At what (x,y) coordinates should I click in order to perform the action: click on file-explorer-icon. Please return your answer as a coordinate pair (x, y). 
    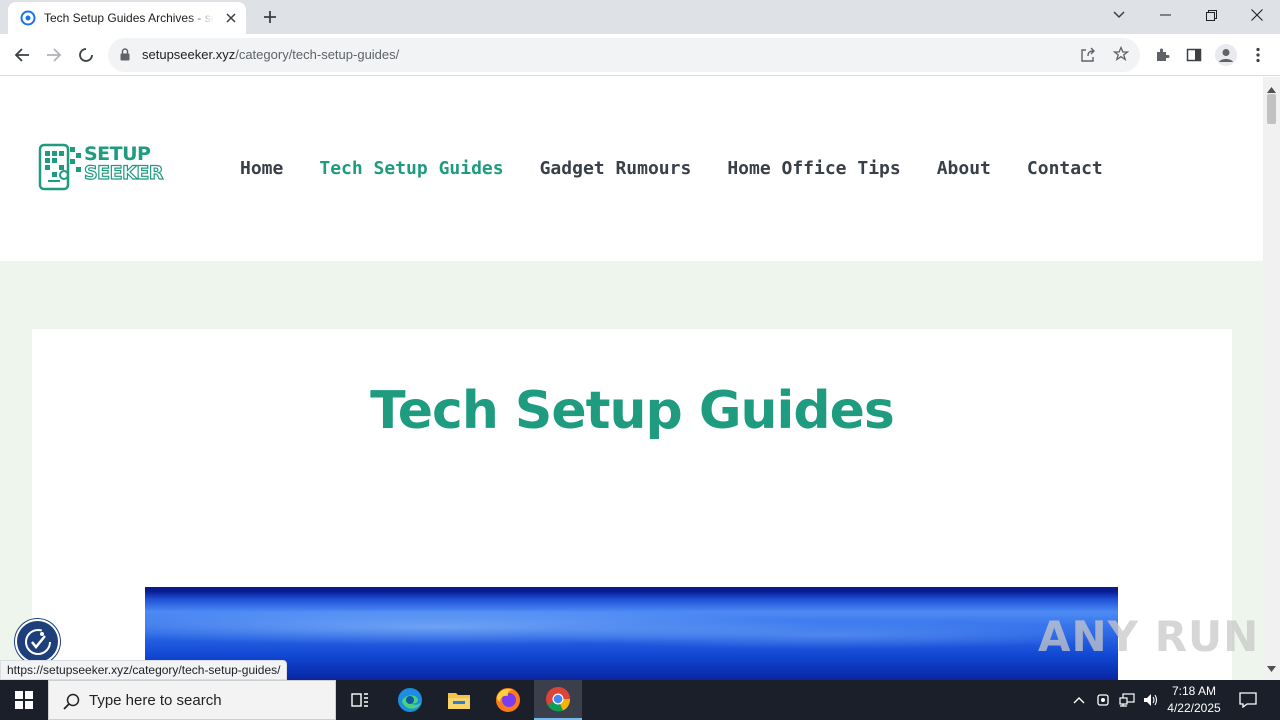
    Looking at the image, I should click on (459, 700).